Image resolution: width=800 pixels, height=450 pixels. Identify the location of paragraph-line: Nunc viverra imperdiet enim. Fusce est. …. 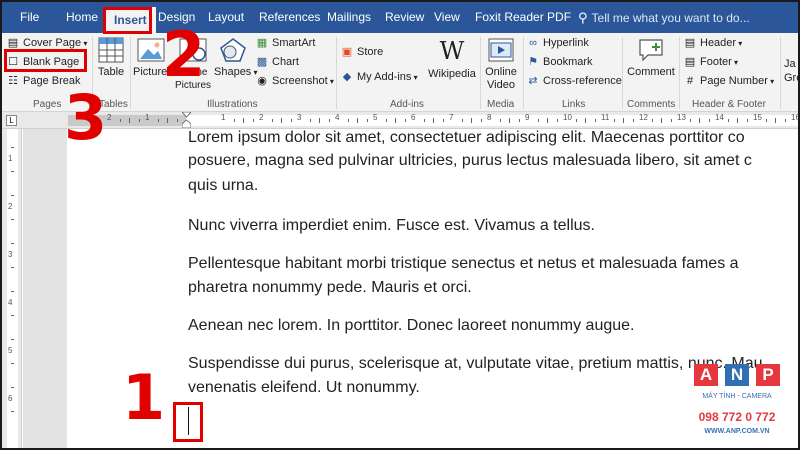
(391, 226).